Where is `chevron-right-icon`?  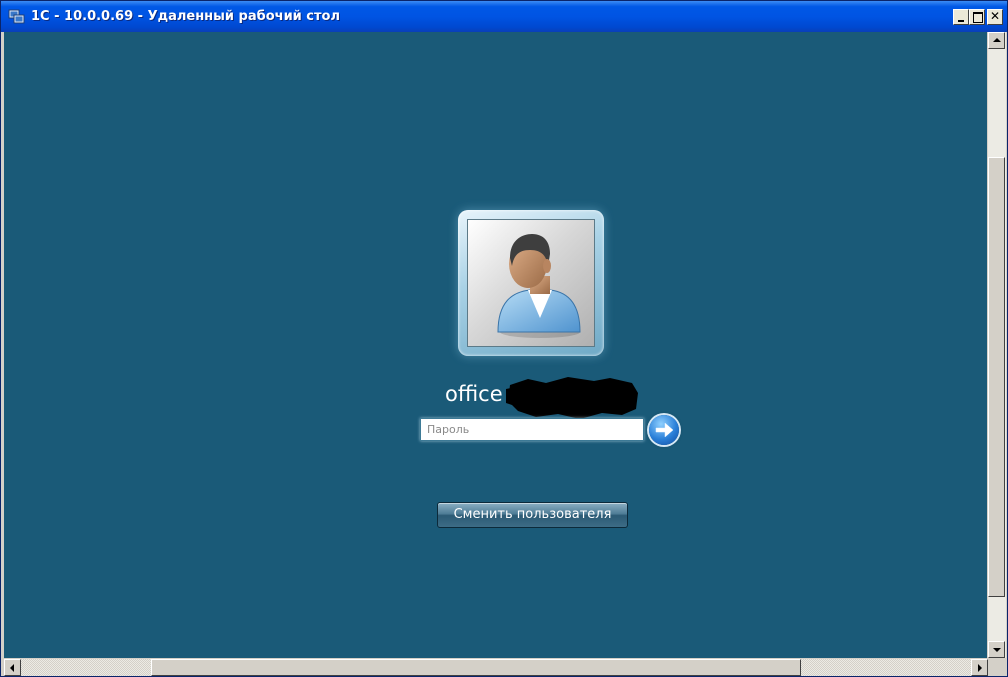
chevron-right-icon is located at coordinates (980, 668).